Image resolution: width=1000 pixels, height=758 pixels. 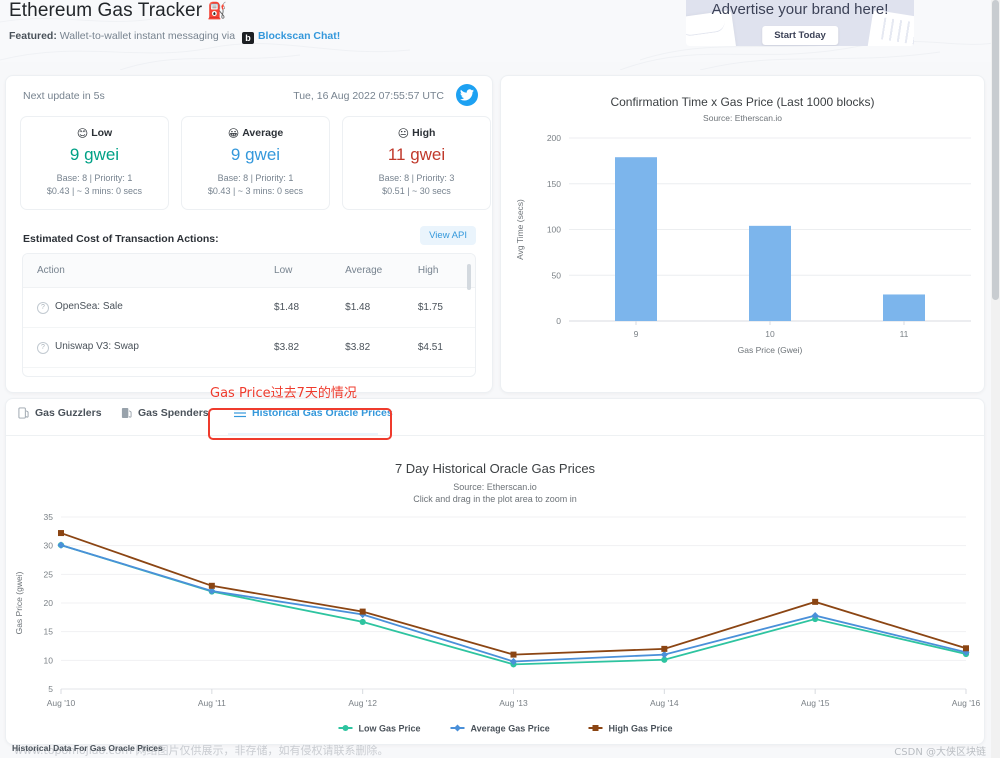 What do you see at coordinates (439, 371) in the screenshot?
I see `cell-high: $1.32` at bounding box center [439, 371].